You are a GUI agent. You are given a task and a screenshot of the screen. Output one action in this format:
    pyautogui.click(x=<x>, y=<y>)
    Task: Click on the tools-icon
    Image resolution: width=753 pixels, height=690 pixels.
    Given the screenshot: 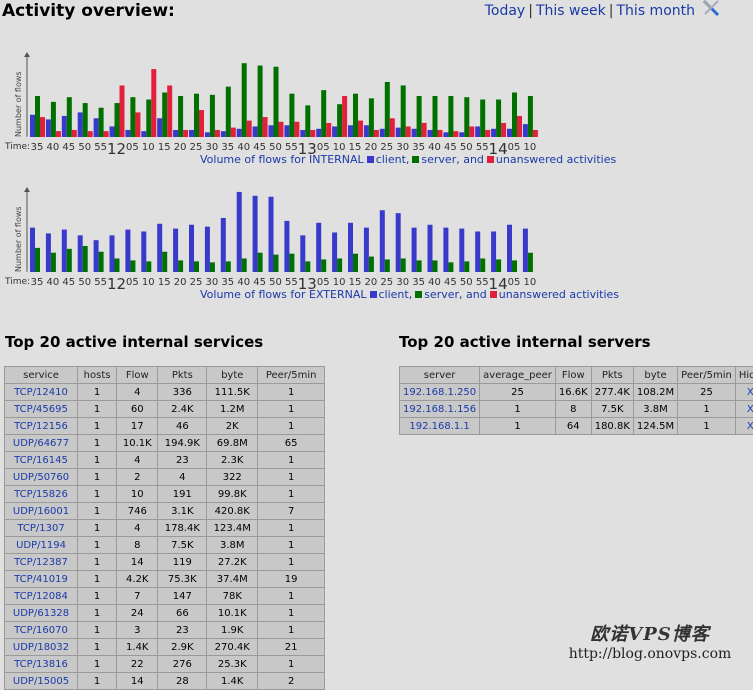 What is the action you would take?
    pyautogui.click(x=711, y=9)
    